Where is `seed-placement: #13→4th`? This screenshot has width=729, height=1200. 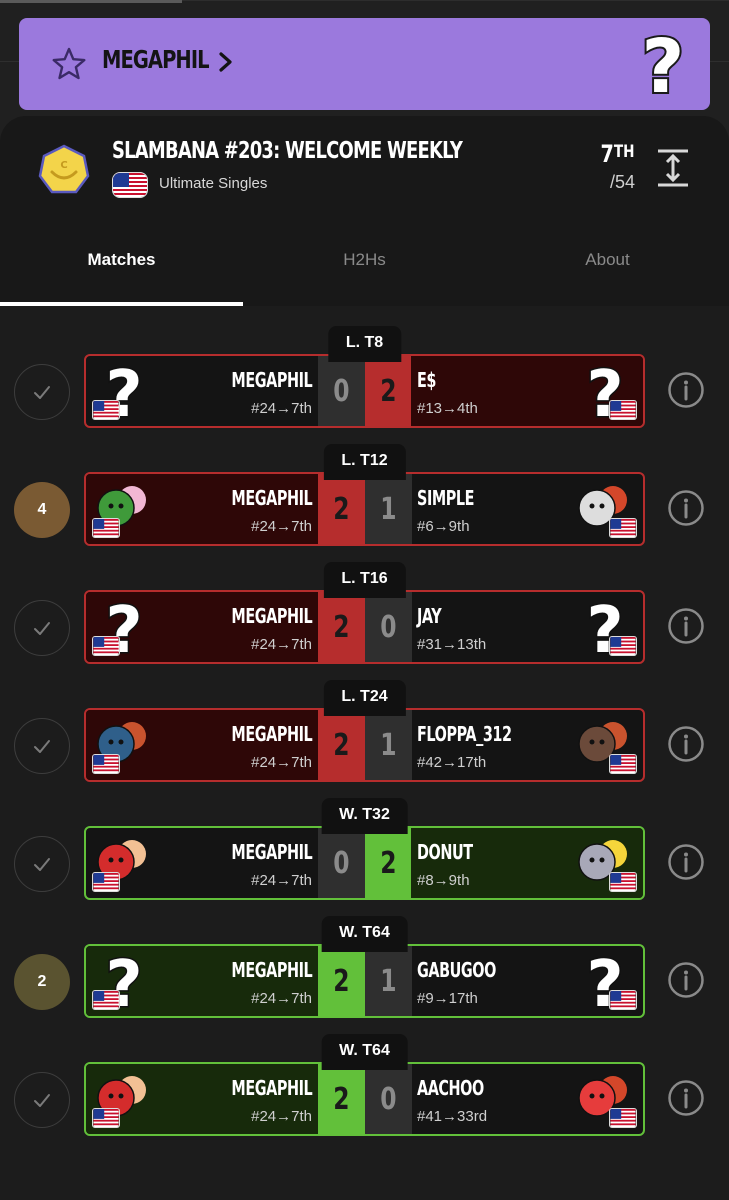 seed-placement: #13→4th is located at coordinates (447, 408).